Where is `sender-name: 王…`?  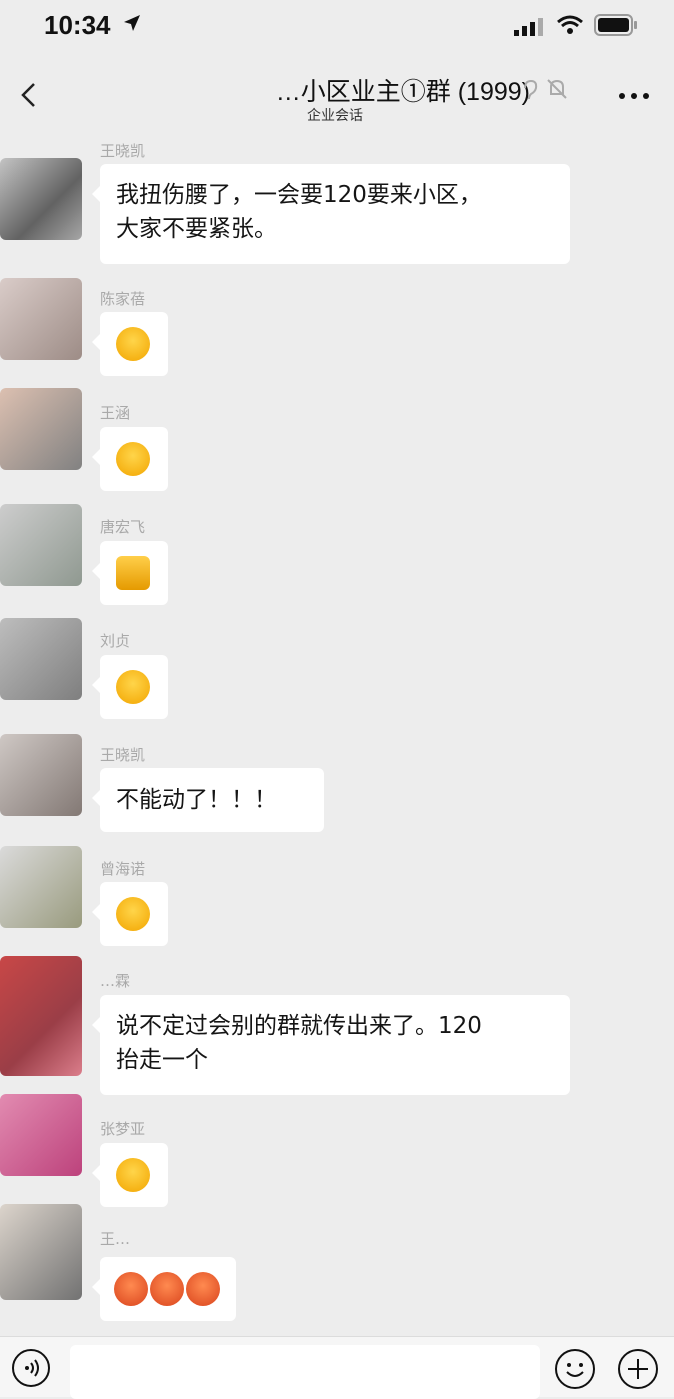
sender-name: 王… is located at coordinates (115, 1239).